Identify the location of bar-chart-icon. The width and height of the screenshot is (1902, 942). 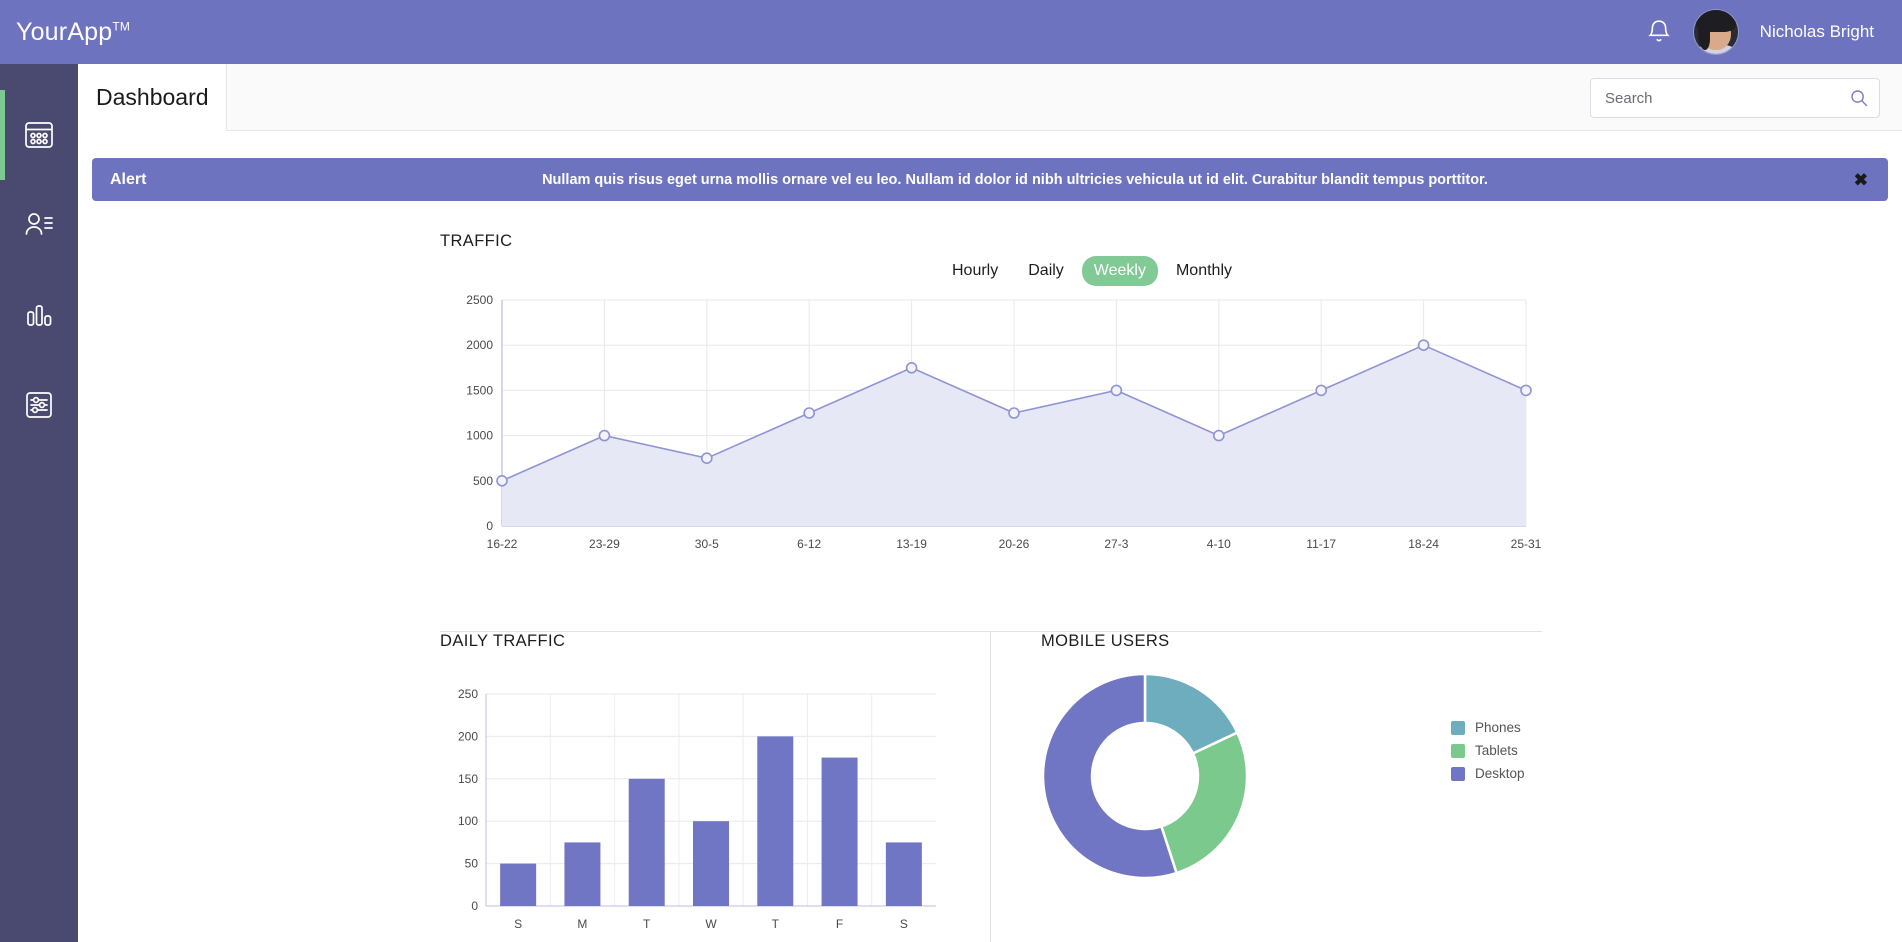
(39, 315).